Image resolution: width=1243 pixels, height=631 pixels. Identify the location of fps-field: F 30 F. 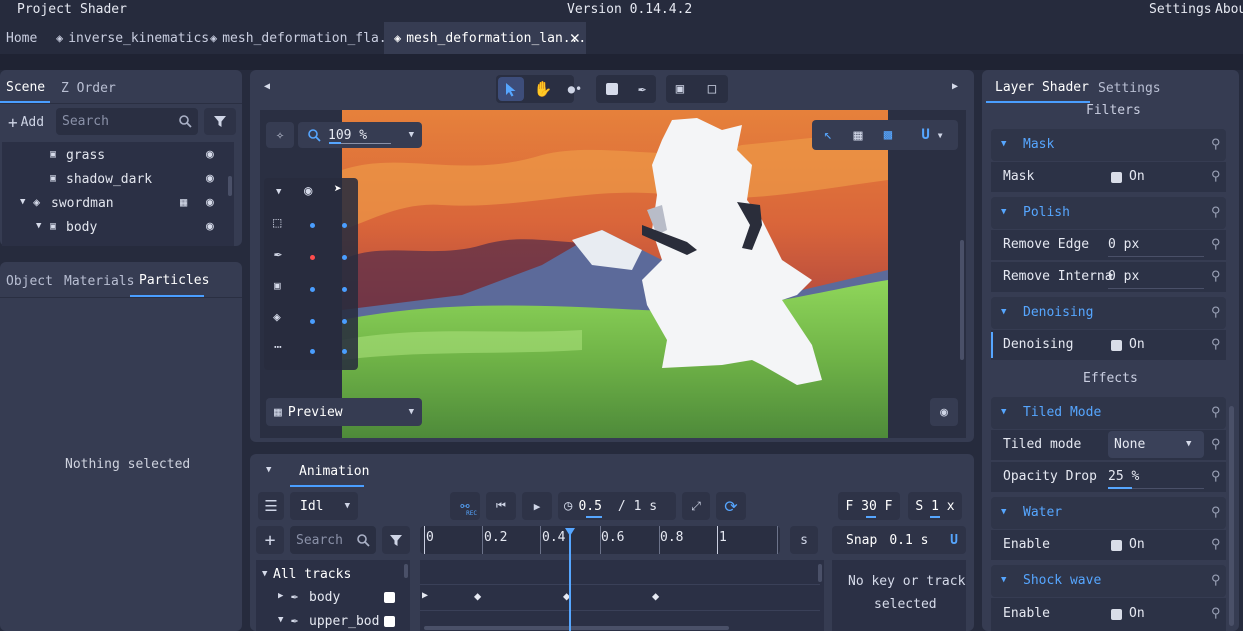
(869, 506).